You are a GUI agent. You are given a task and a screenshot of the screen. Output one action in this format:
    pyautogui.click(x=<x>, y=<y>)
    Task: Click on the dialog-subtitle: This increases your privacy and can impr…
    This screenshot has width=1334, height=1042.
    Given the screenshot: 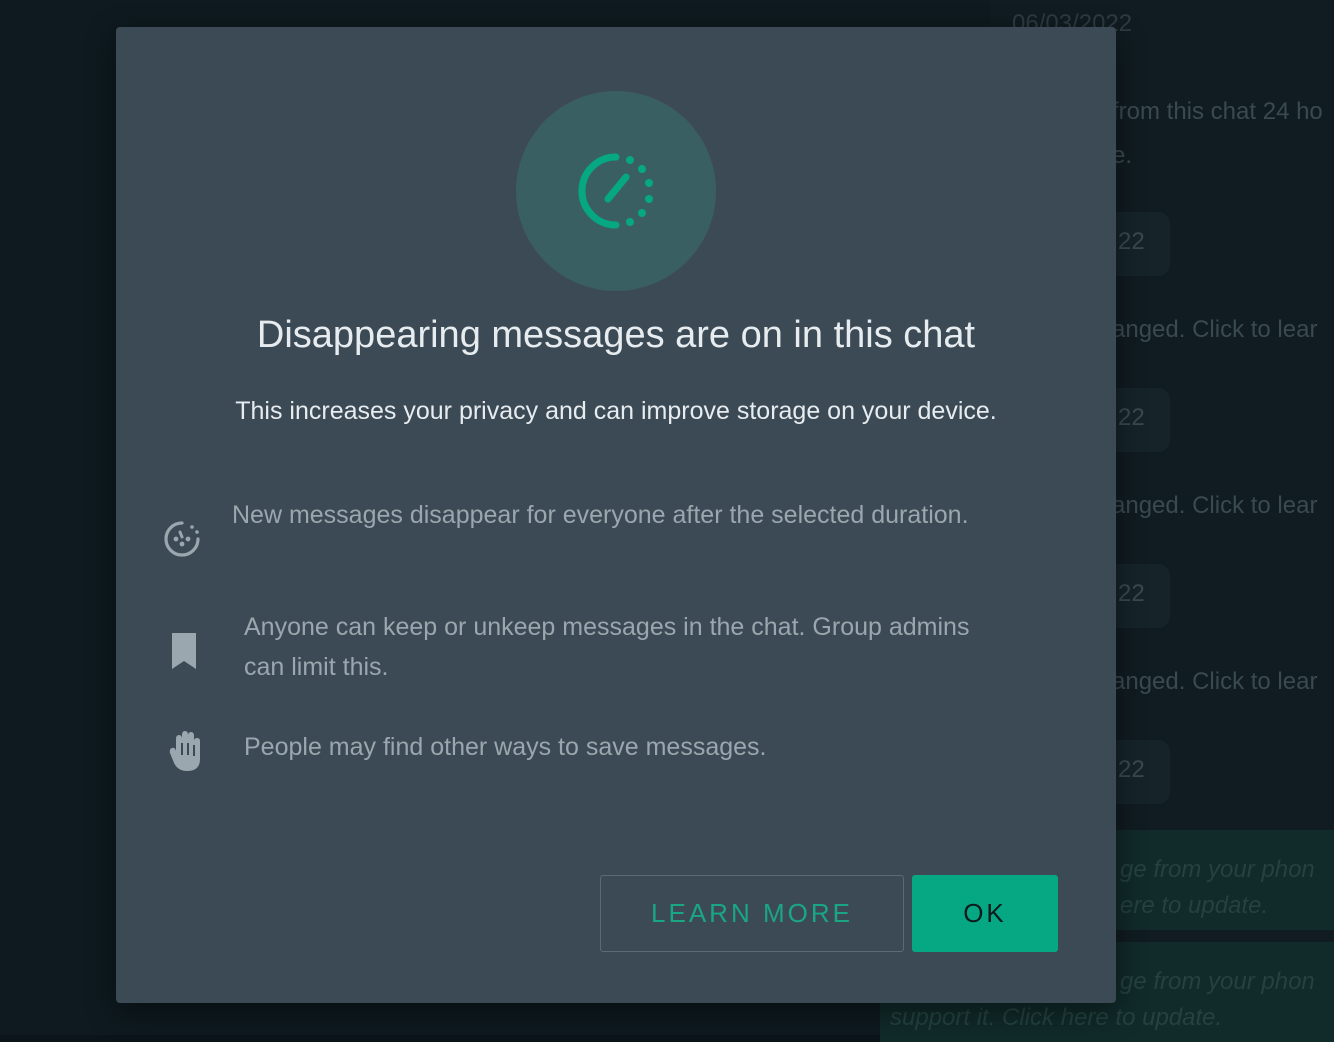 What is the action you would take?
    pyautogui.click(x=616, y=411)
    